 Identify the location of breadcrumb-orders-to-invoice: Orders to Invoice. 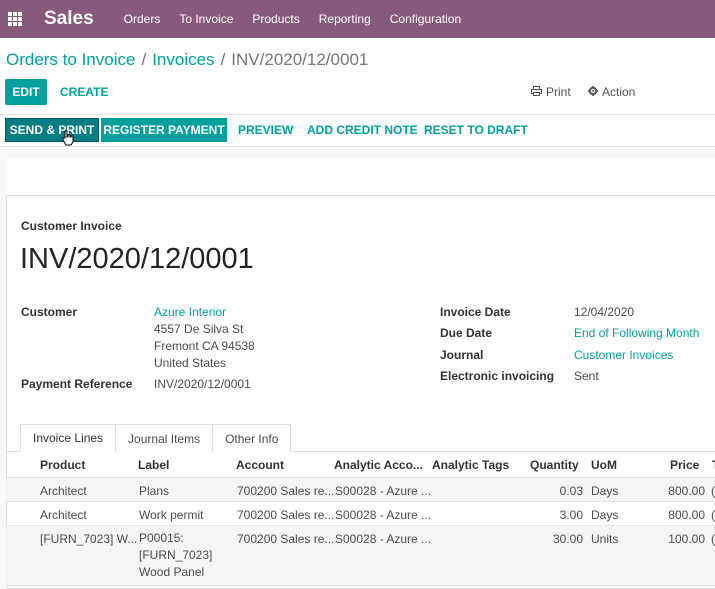
(70, 60).